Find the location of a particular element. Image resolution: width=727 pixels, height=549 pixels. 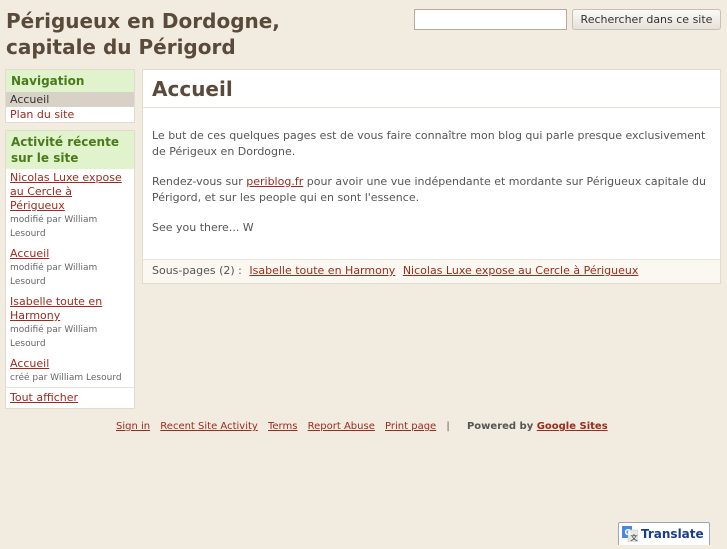

subpages-label: Sous-pages (2) : is located at coordinates (197, 270).